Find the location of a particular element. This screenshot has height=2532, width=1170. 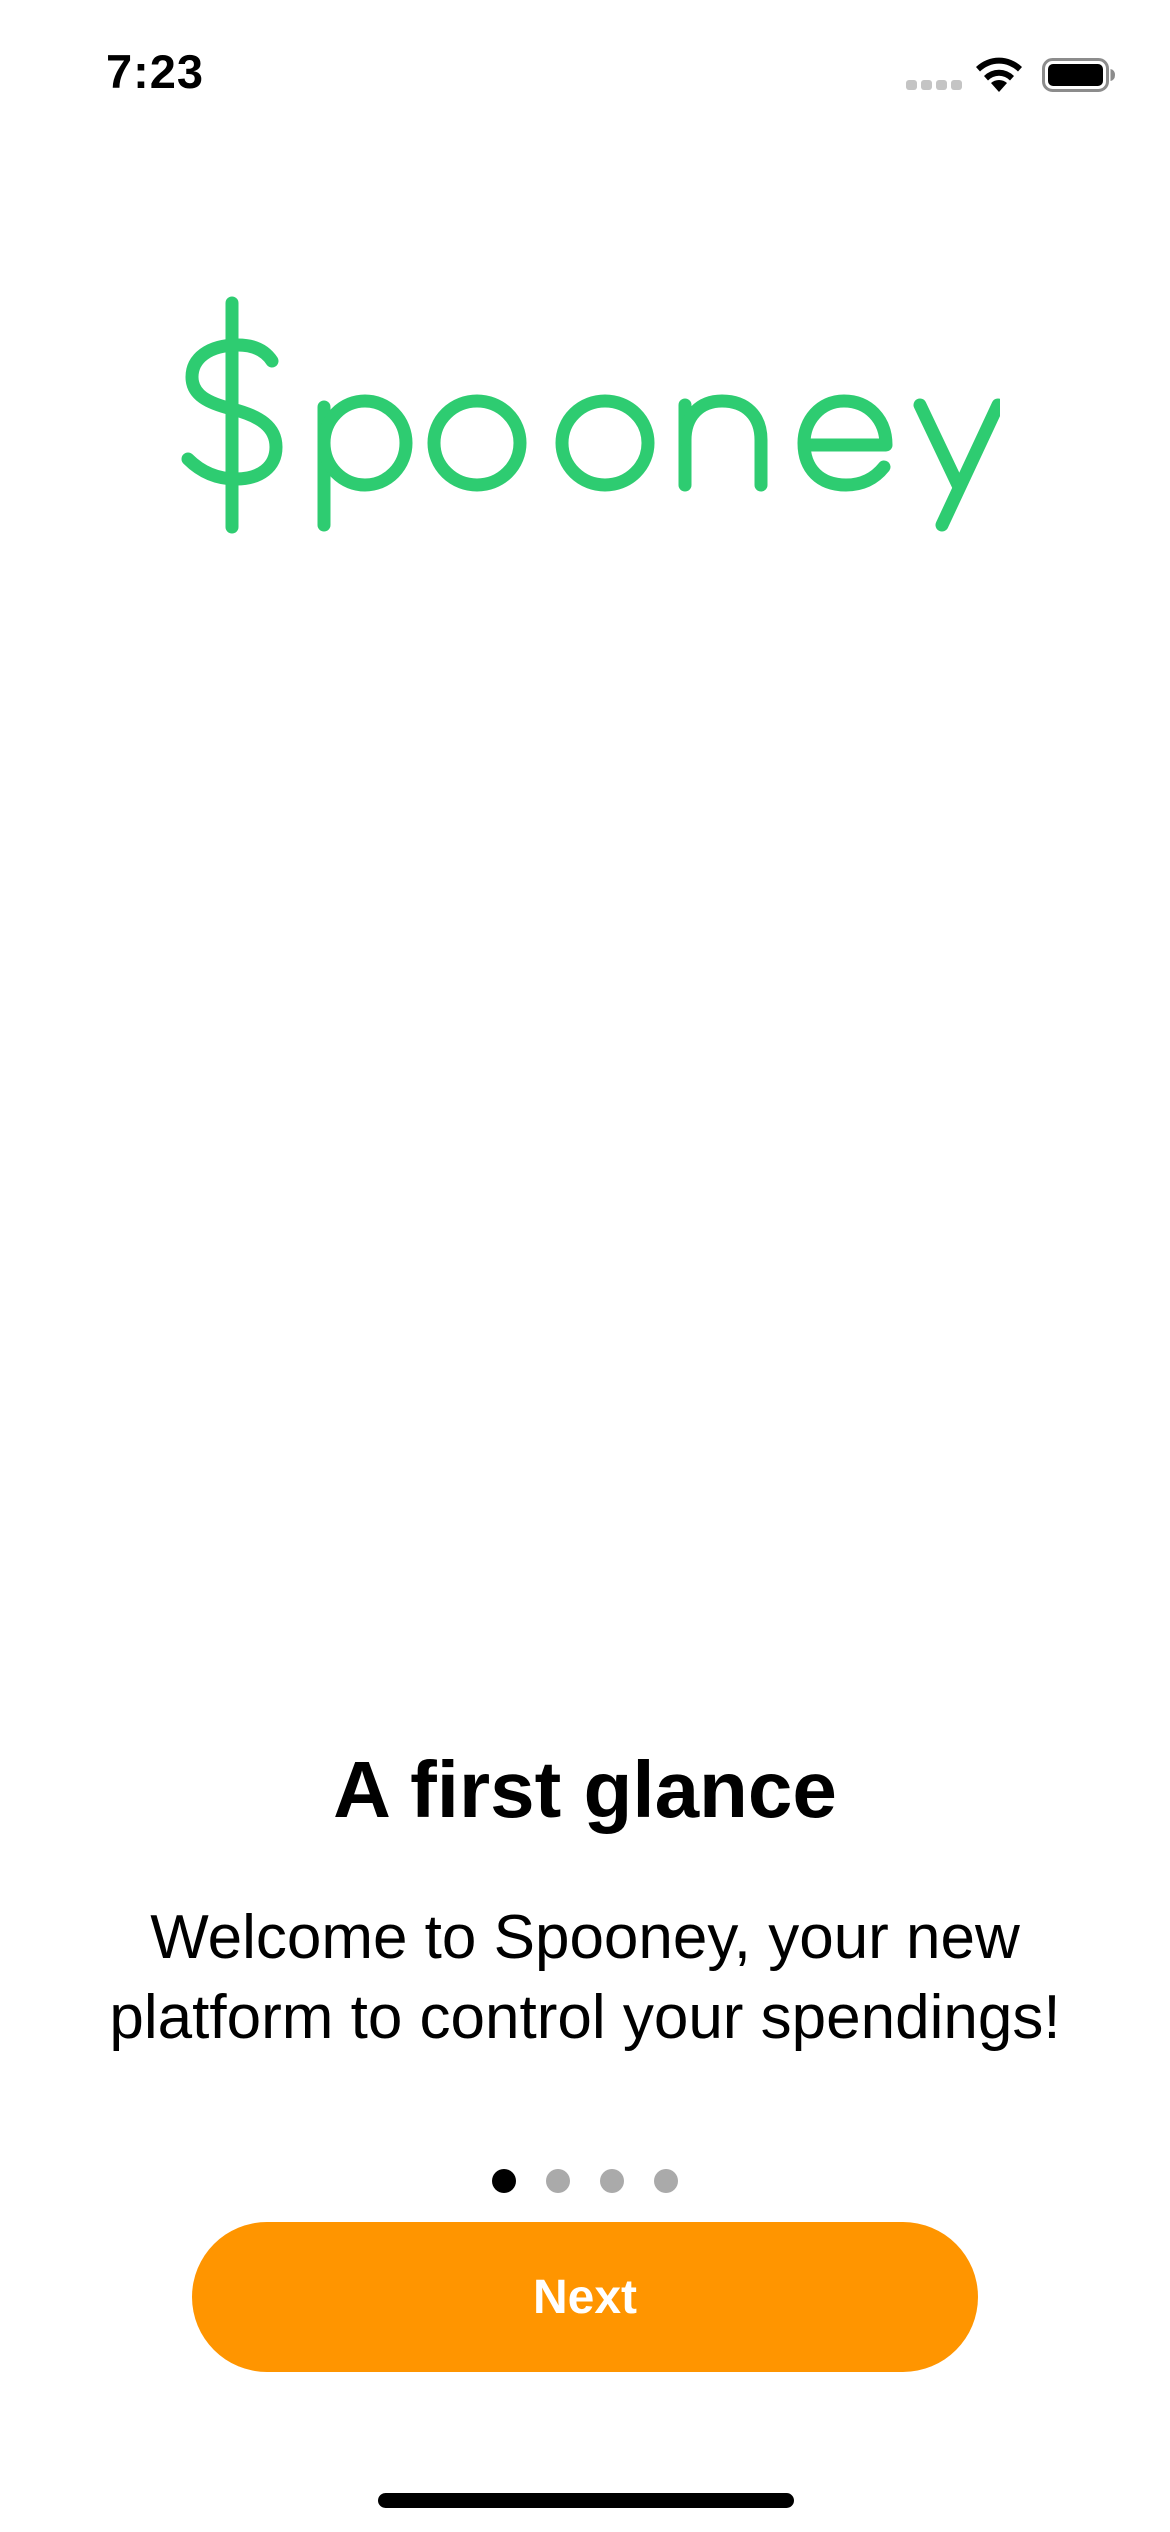

page-indicator is located at coordinates (585, 2181).